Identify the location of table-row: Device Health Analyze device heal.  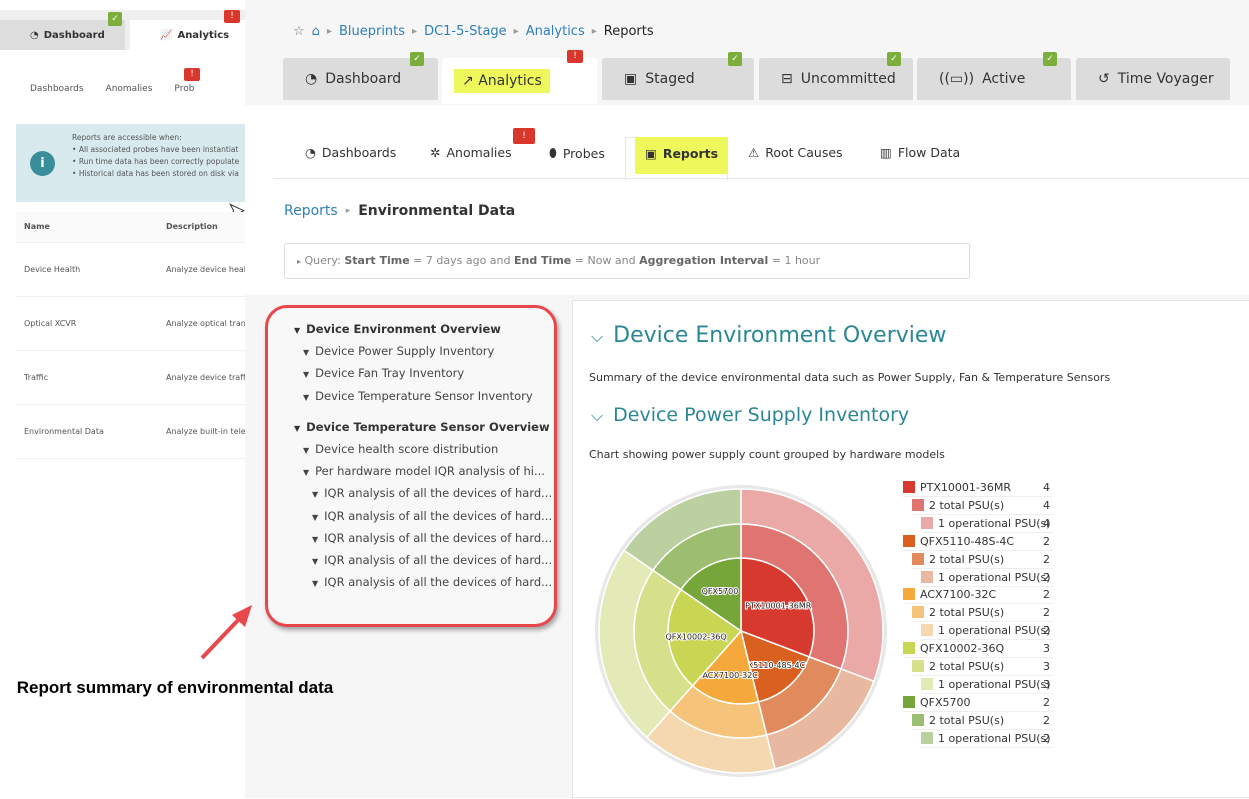
(131, 269).